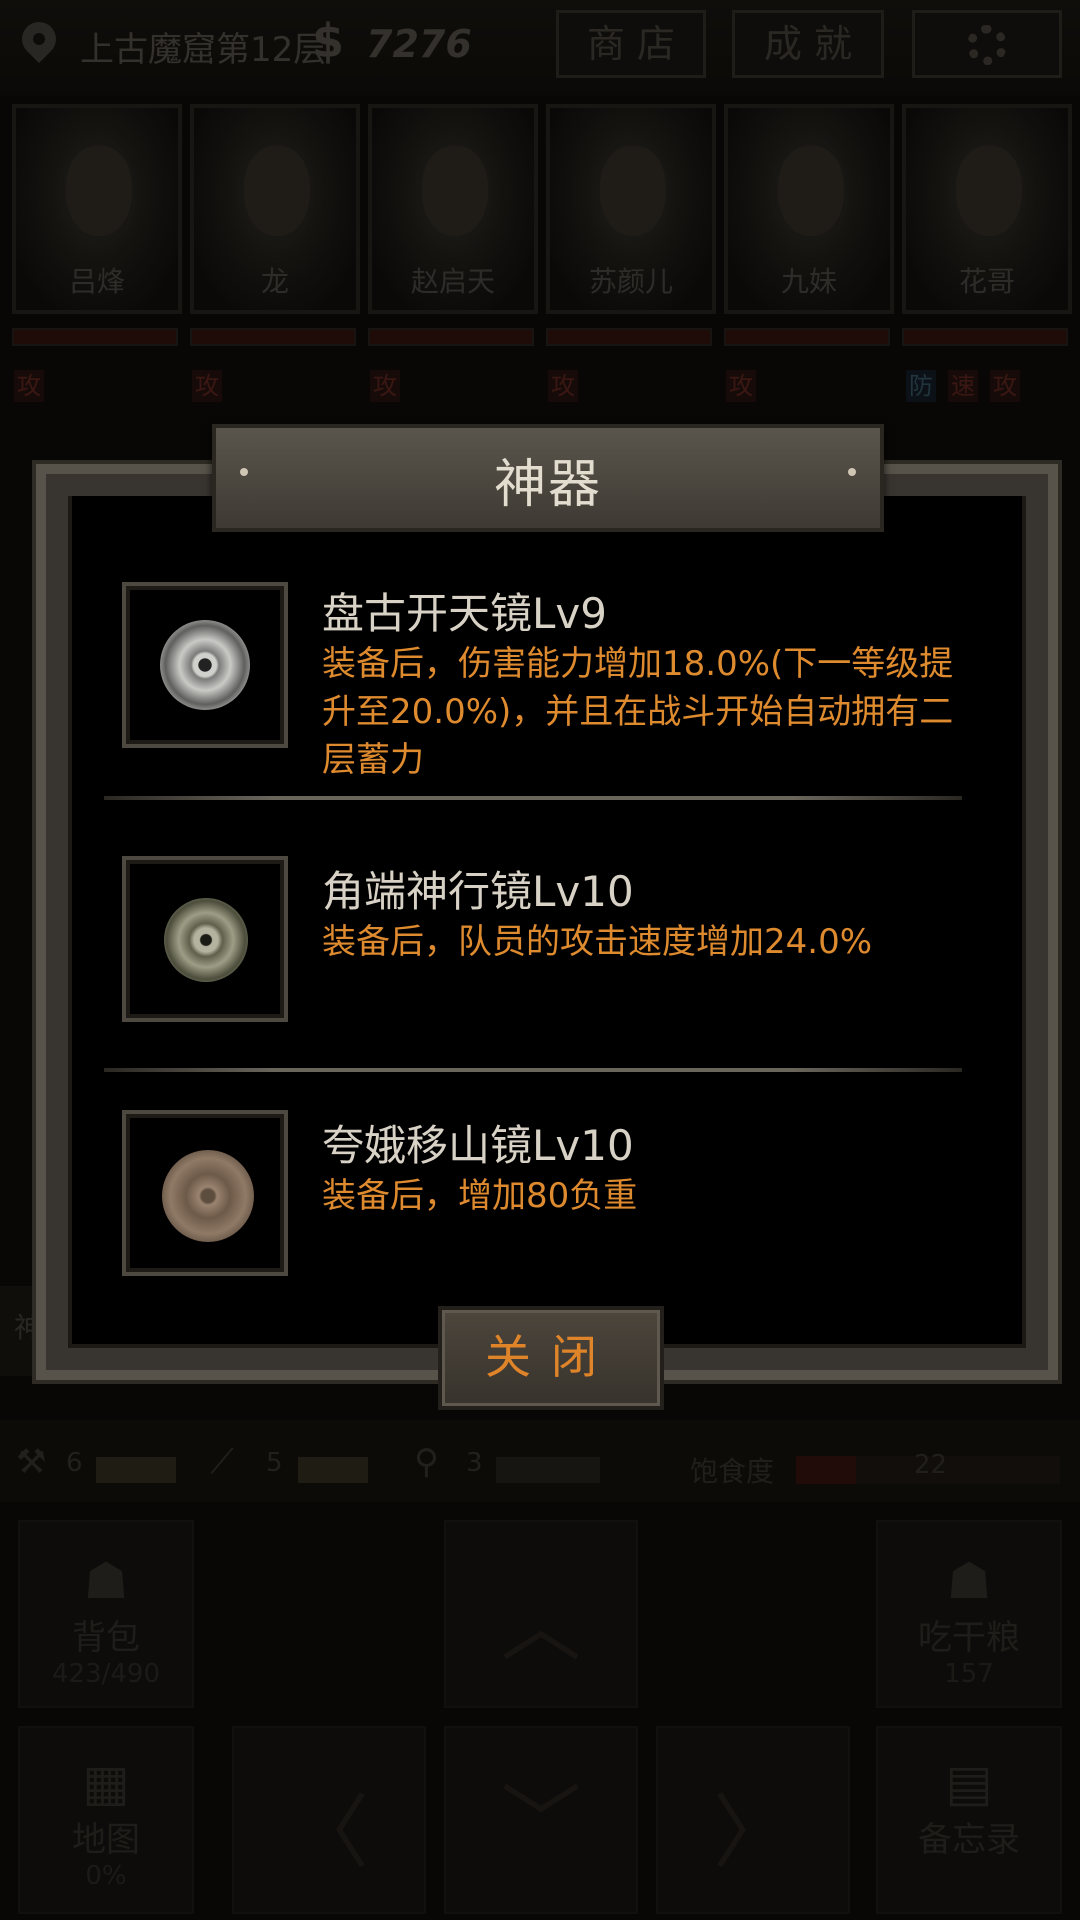 This screenshot has height=1920, width=1080. I want to click on artifact-description: 装备后，队员的攻击速度增加24.0%, so click(597, 942).